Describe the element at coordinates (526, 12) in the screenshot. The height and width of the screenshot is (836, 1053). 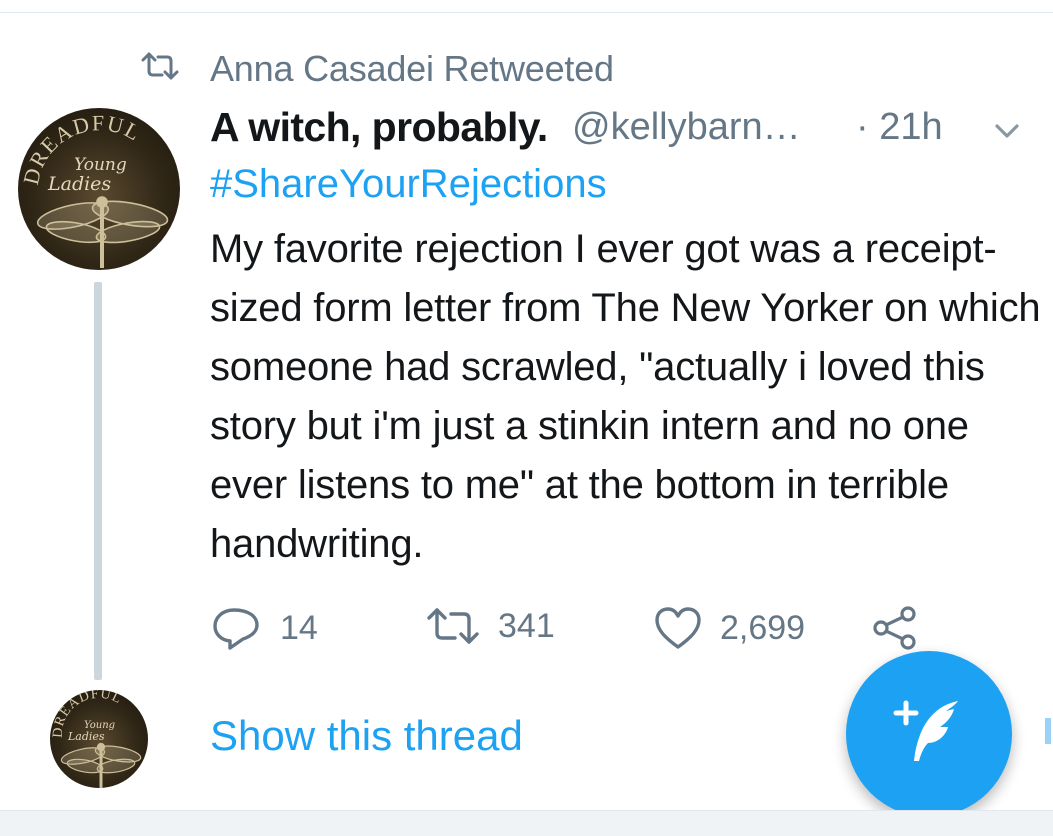
I see `top-divider` at that location.